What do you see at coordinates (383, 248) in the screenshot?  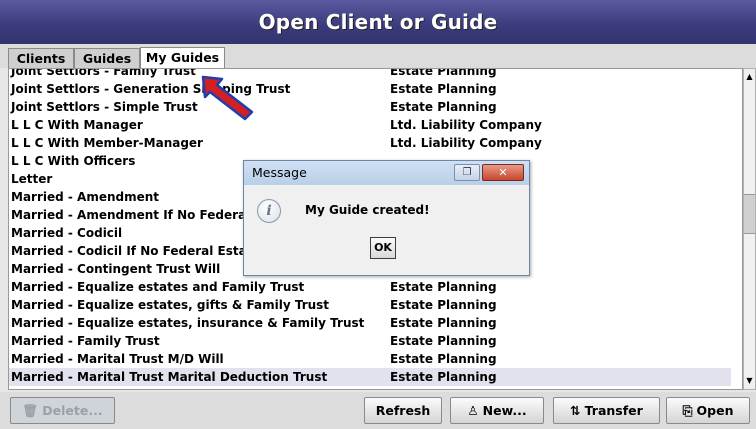 I see `ok-button: OK` at bounding box center [383, 248].